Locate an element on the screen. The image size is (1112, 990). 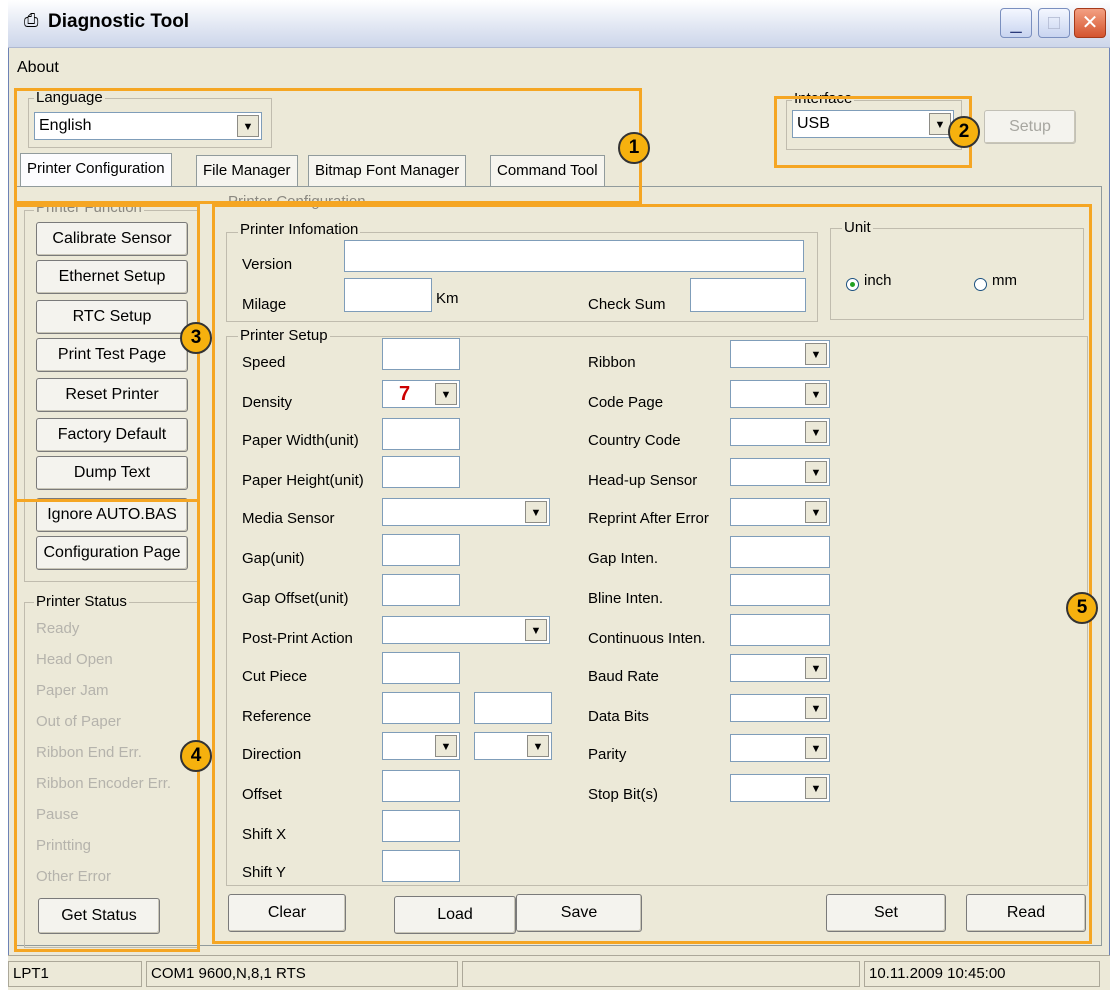
setup-button: Setup is located at coordinates (1030, 127).